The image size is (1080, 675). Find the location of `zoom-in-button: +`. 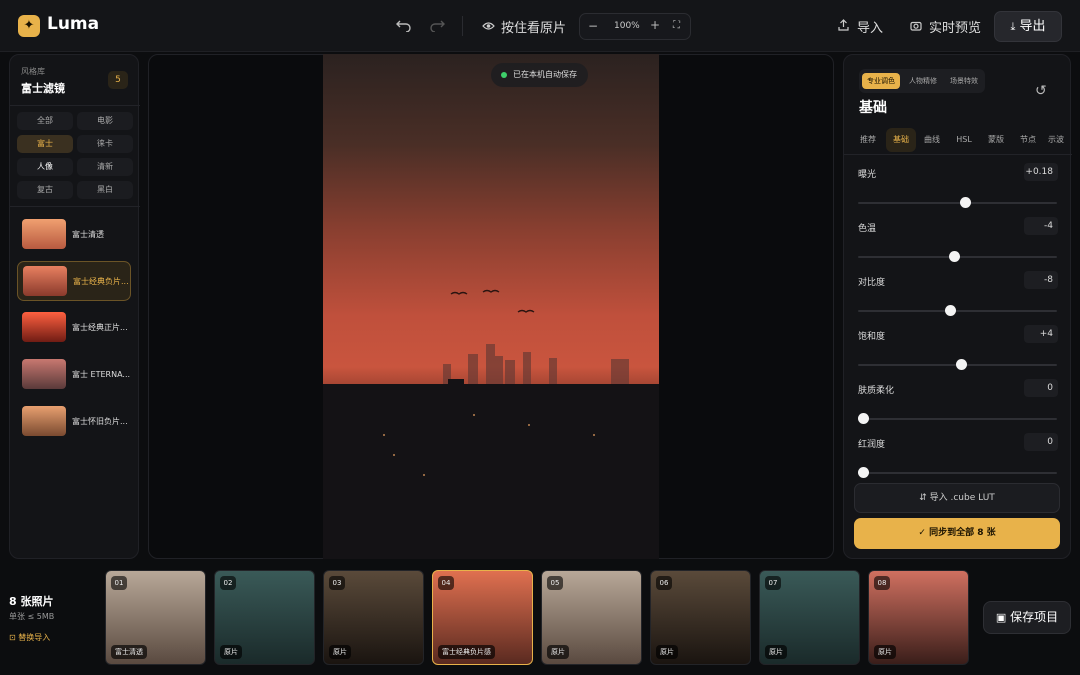

zoom-in-button: + is located at coordinates (655, 25).